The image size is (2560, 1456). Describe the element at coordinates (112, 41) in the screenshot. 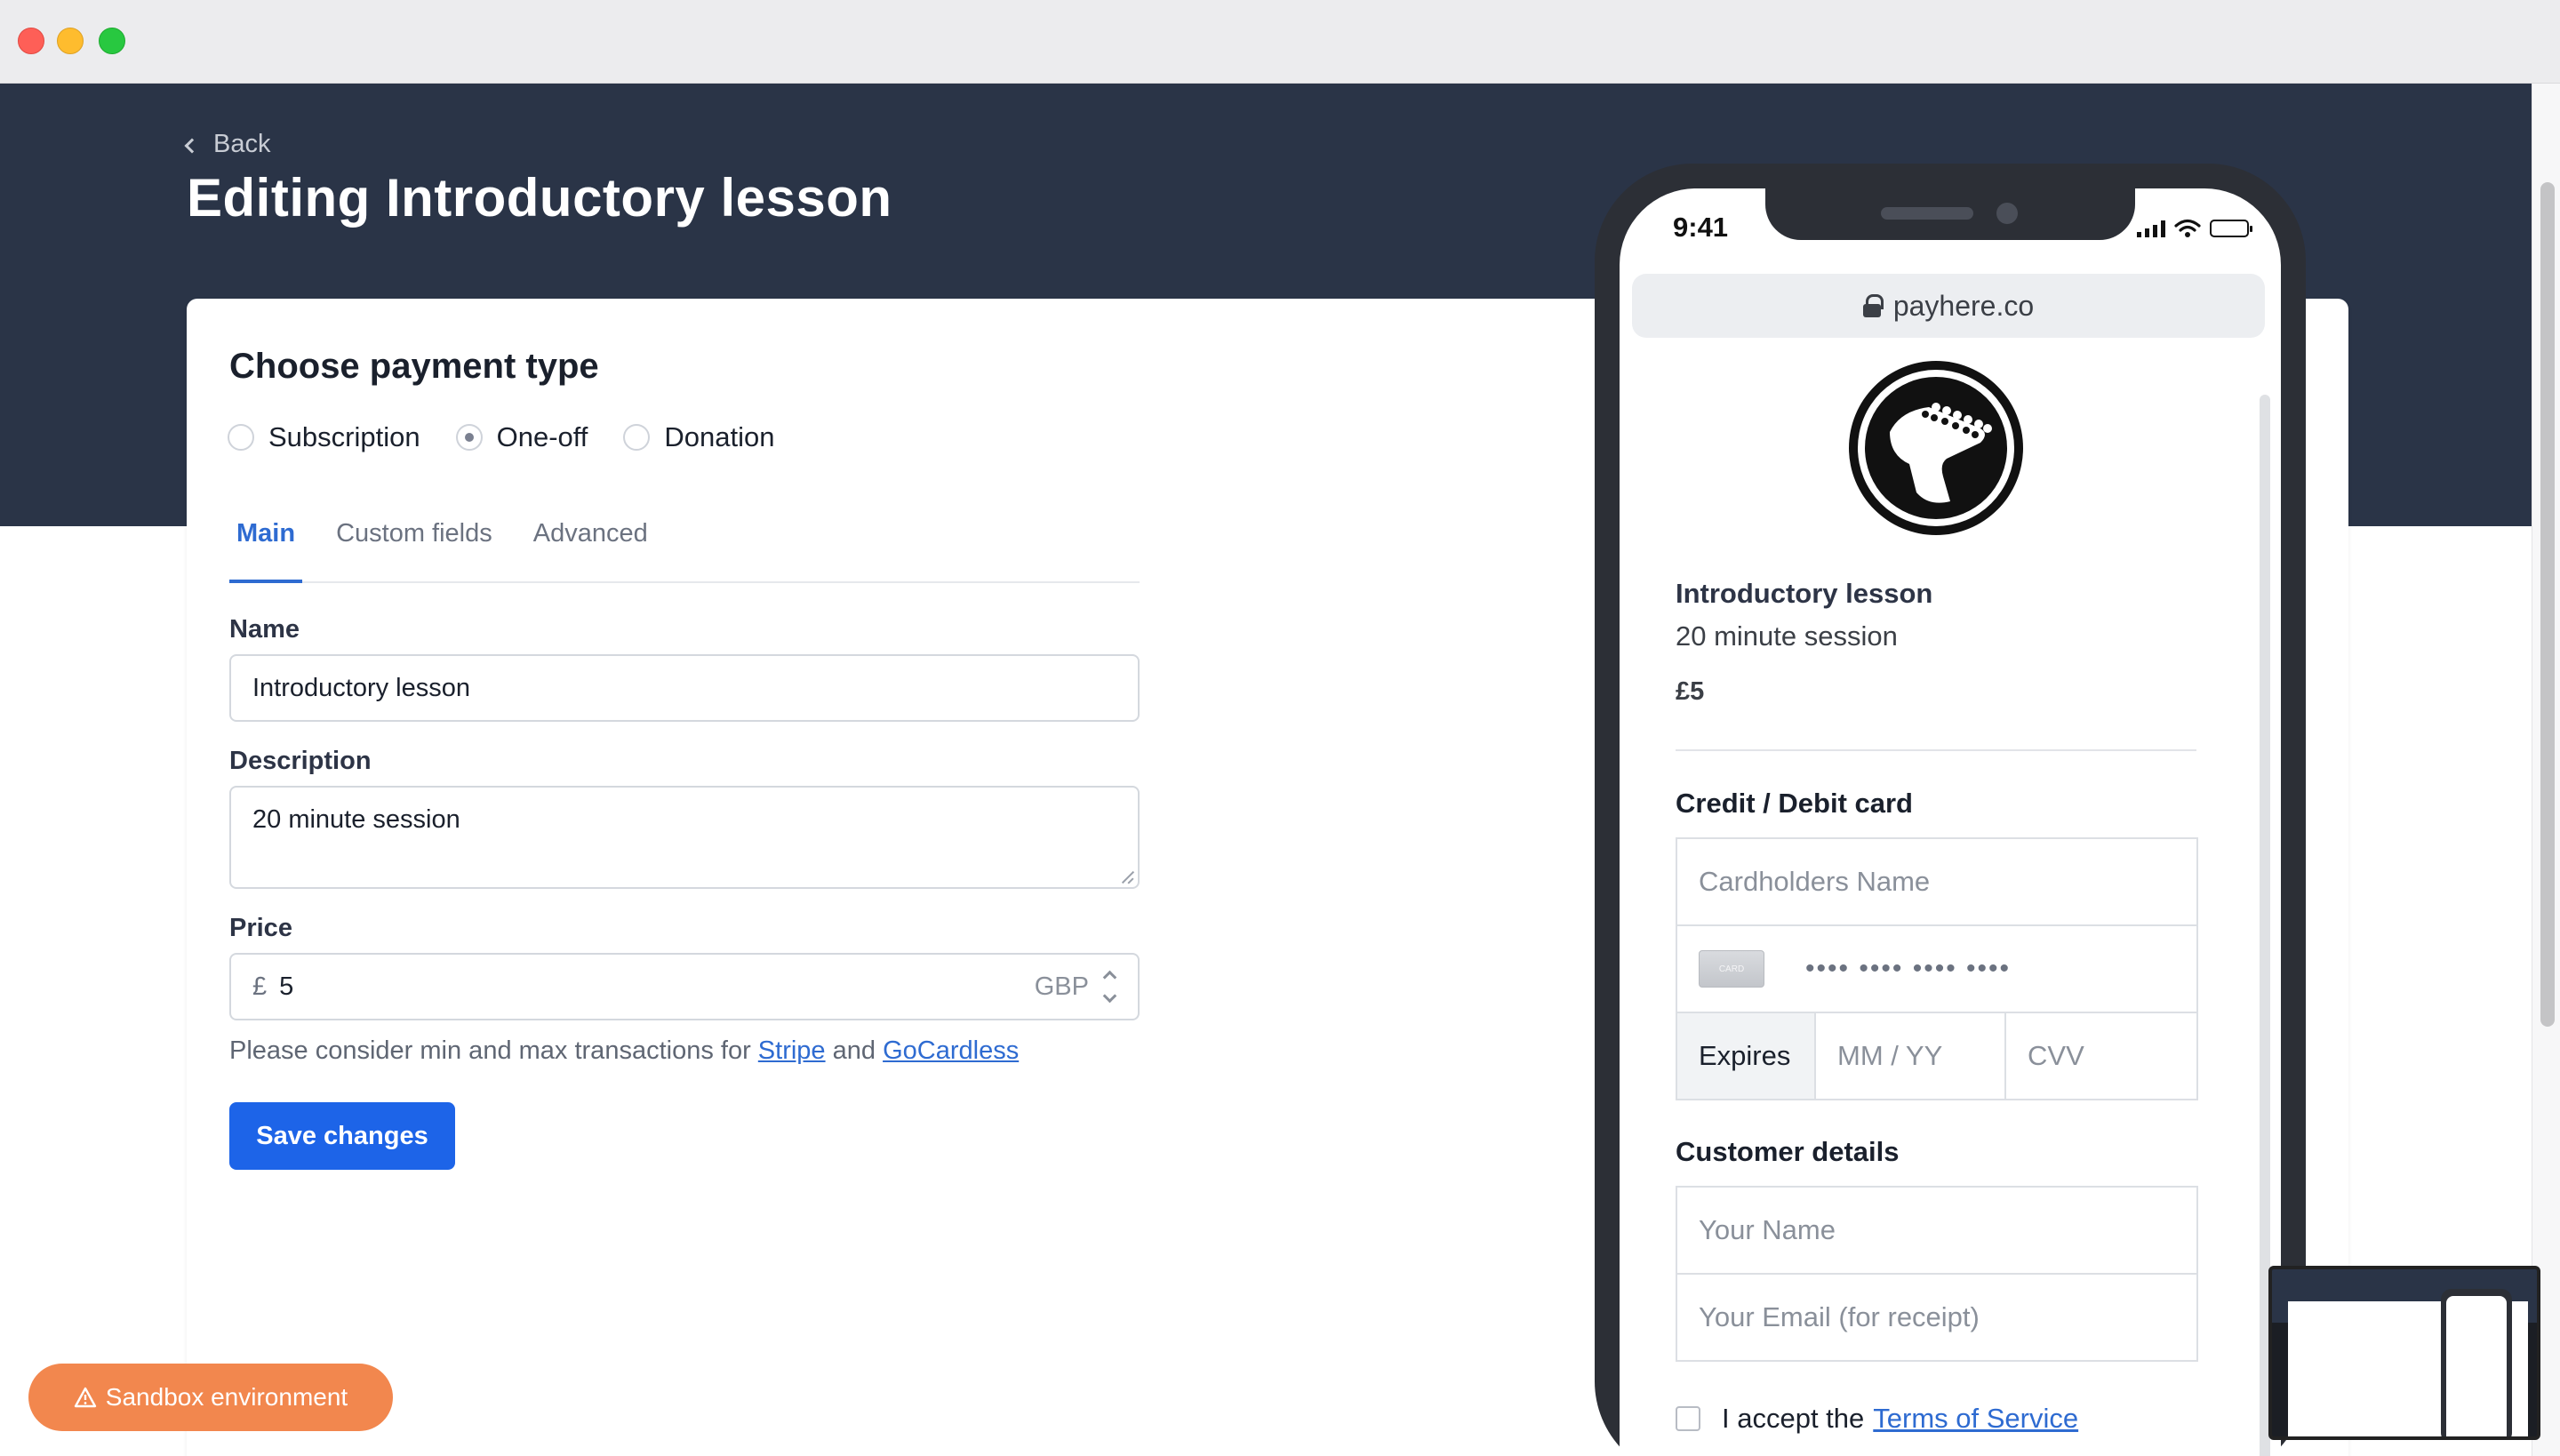

I see `maximize-window-button` at that location.